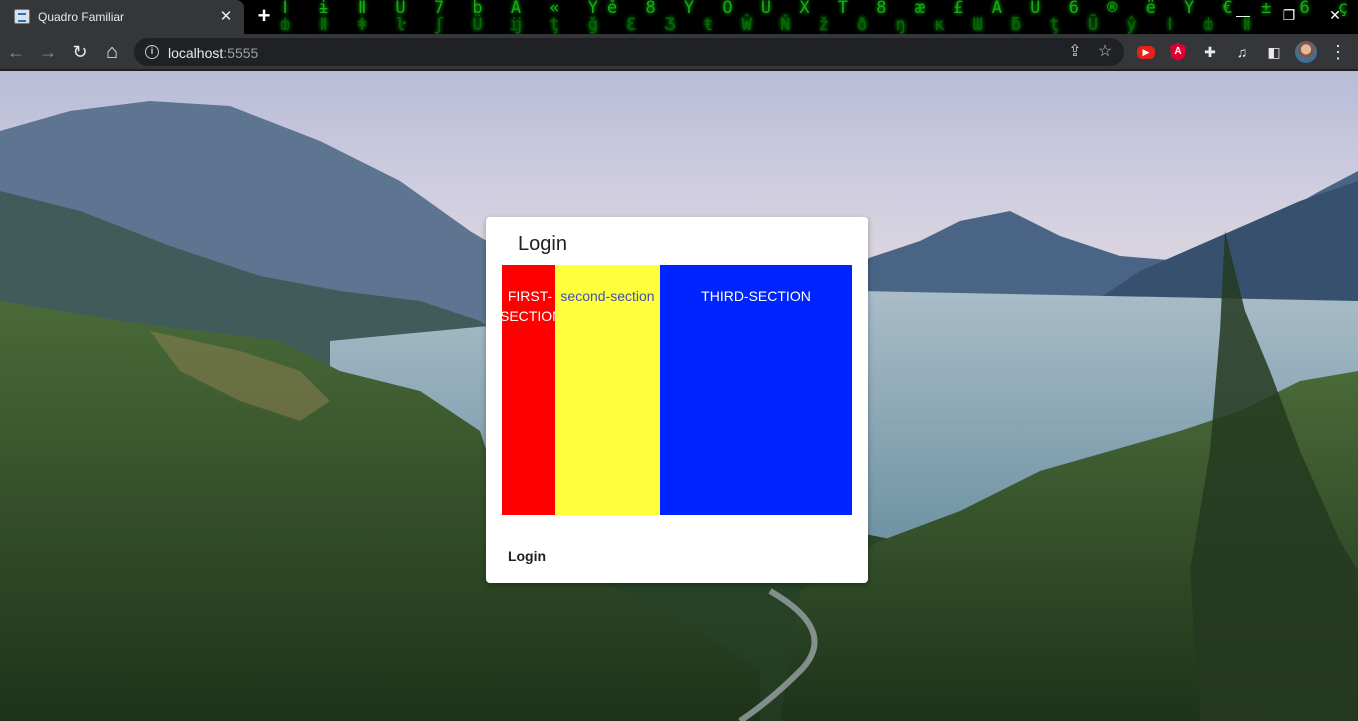 Image resolution: width=1358 pixels, height=721 pixels. I want to click on second-section: second-section, so click(607, 390).